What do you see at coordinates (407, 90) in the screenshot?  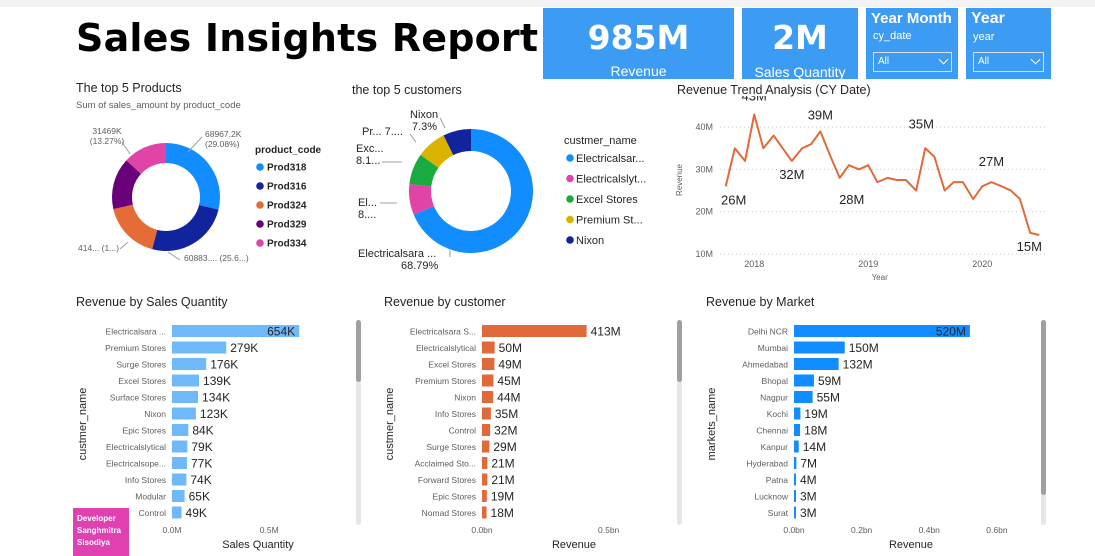 I see `top-customers-title: the top 5 customers` at bounding box center [407, 90].